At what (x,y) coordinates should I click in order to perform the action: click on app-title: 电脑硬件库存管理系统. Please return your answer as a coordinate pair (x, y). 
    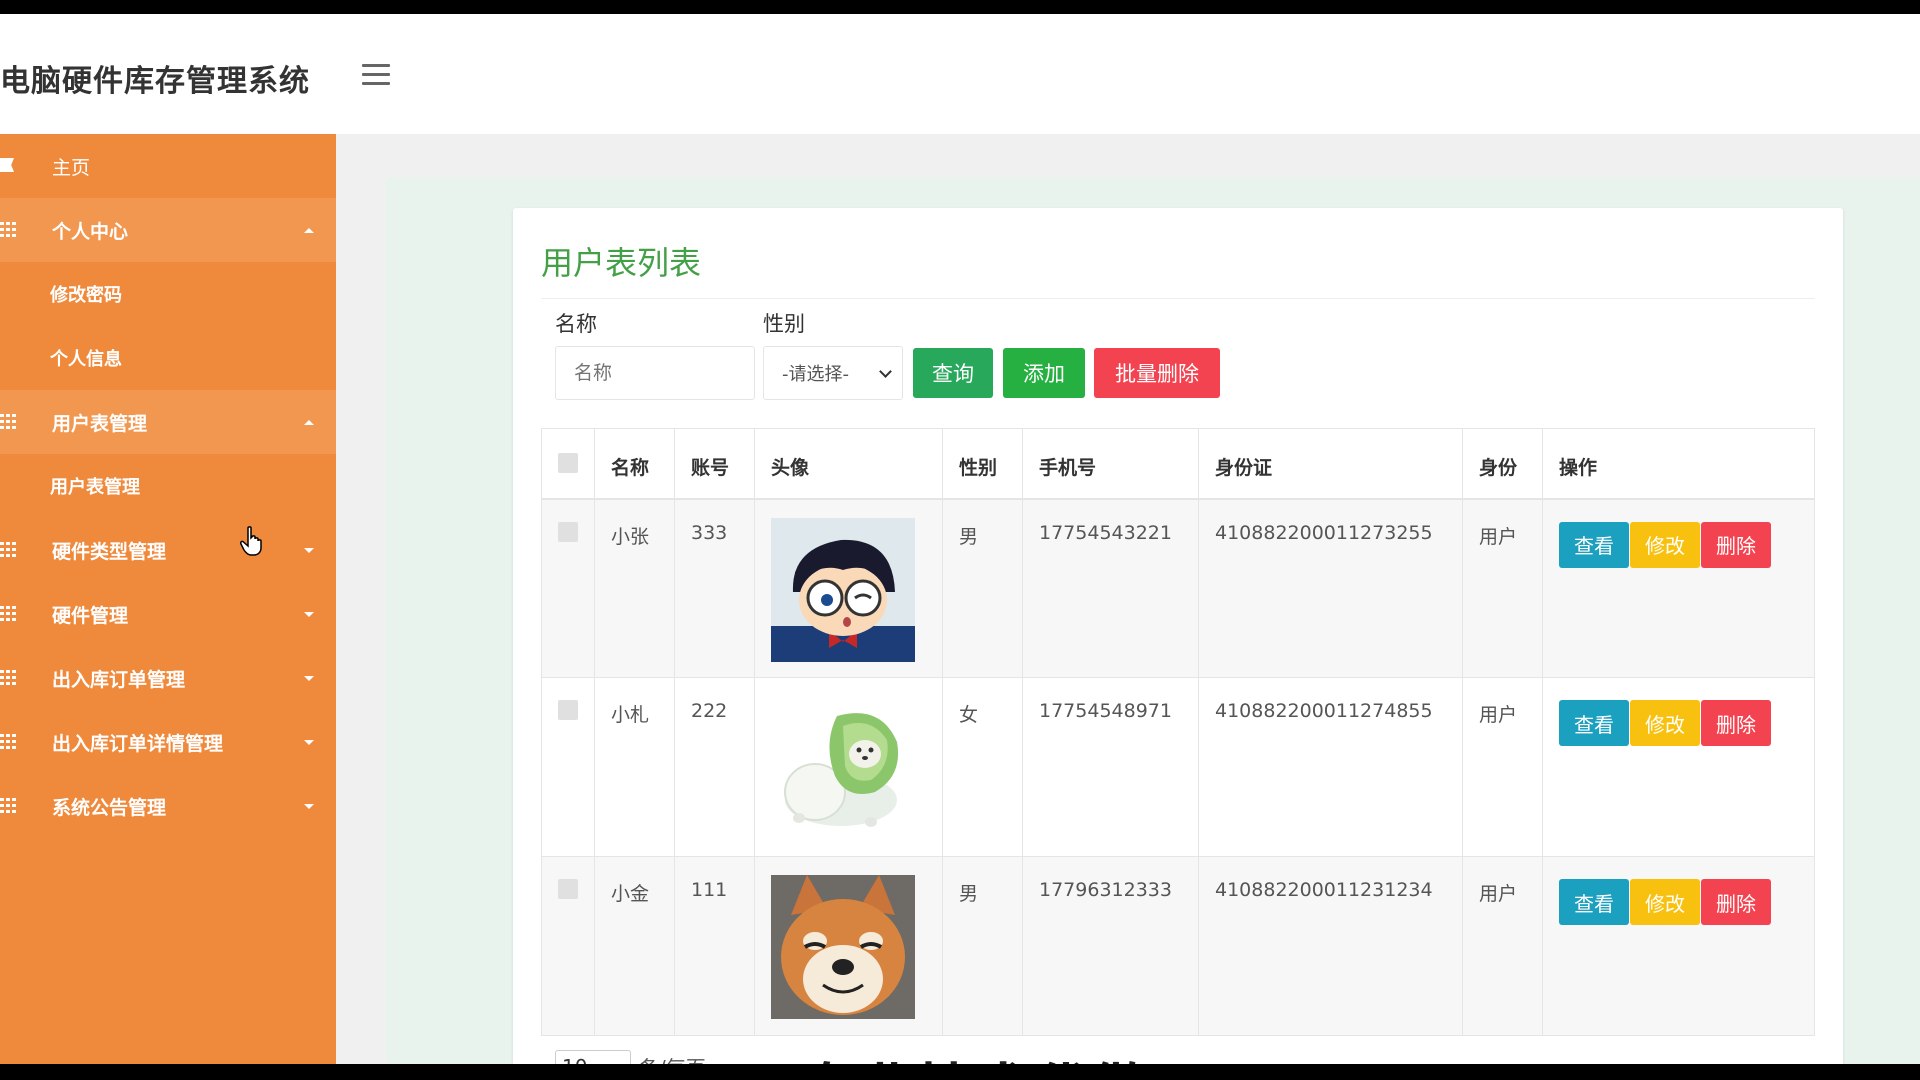
    Looking at the image, I should click on (155, 81).